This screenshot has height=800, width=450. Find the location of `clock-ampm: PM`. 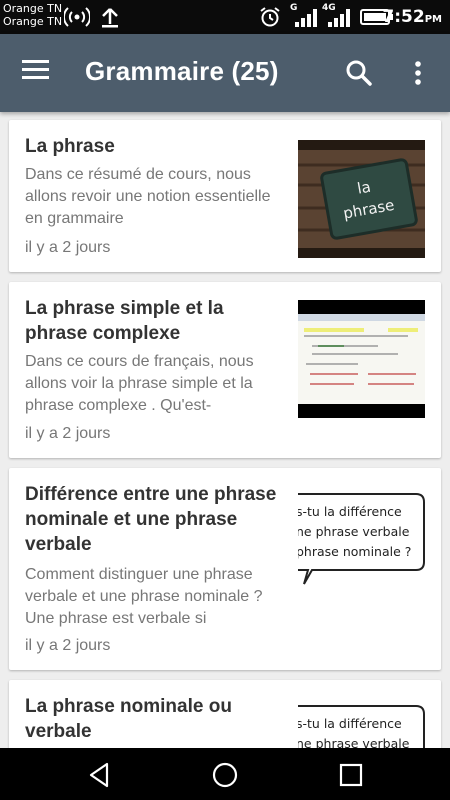

clock-ampm: PM is located at coordinates (433, 19).